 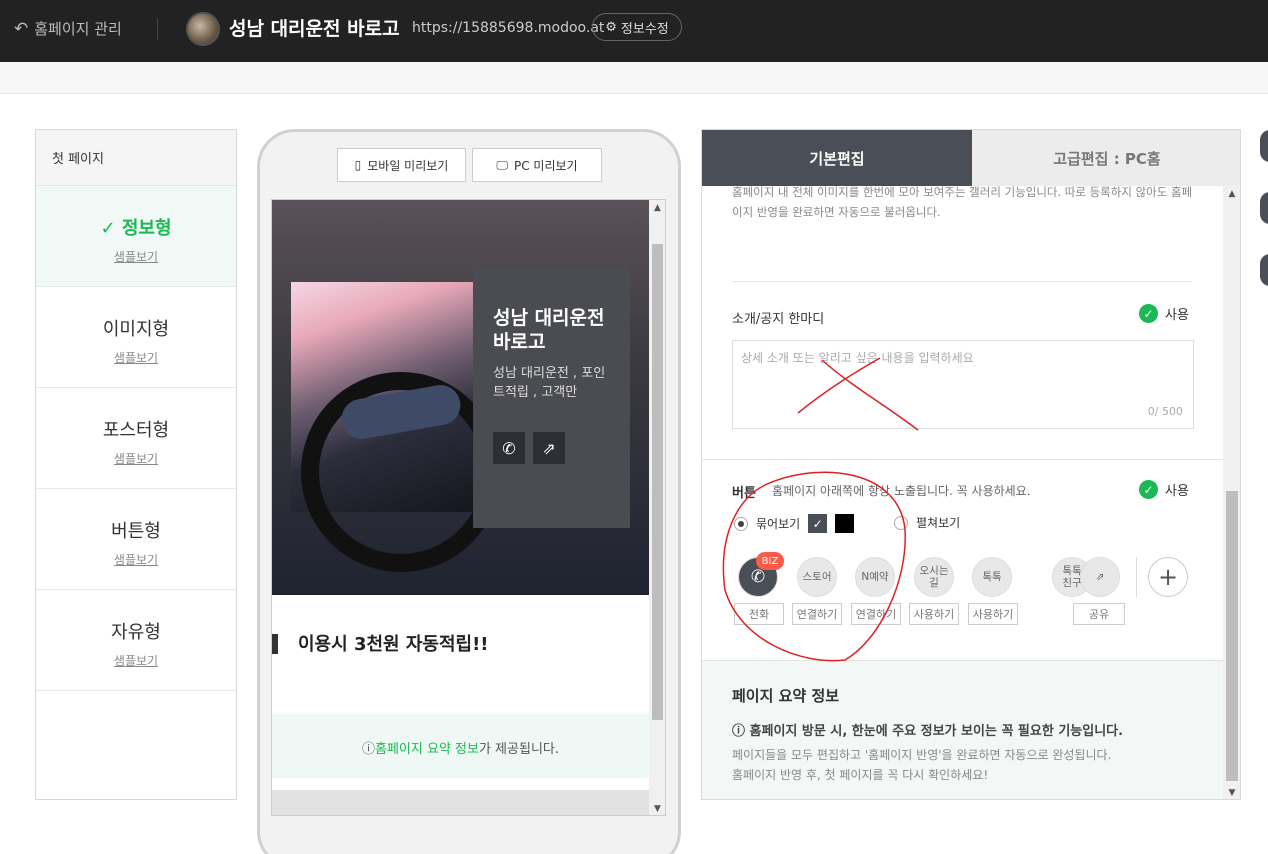 What do you see at coordinates (934, 577) in the screenshot?
I see `directions-button: 오시는길` at bounding box center [934, 577].